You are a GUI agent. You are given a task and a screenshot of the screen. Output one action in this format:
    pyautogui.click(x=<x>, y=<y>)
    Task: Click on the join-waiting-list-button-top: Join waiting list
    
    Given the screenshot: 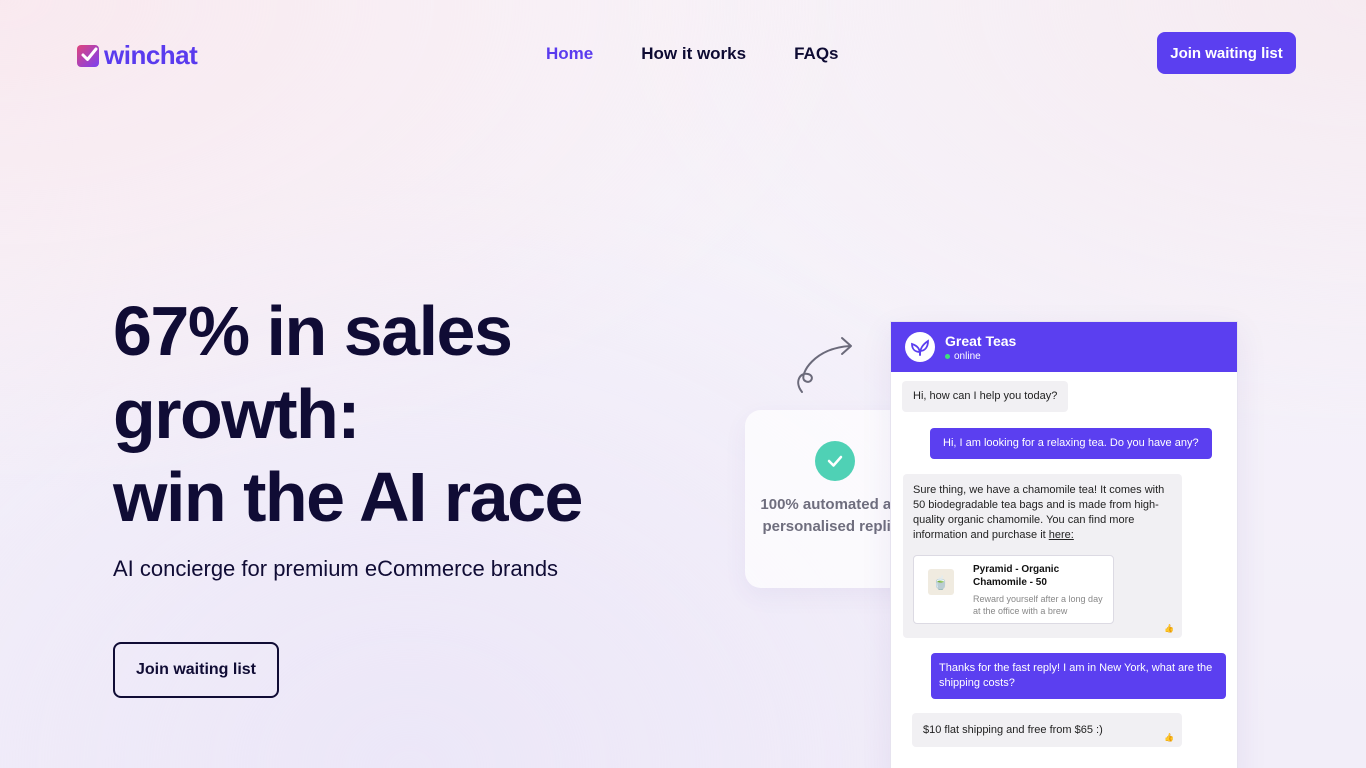 What is the action you would take?
    pyautogui.click(x=1226, y=53)
    